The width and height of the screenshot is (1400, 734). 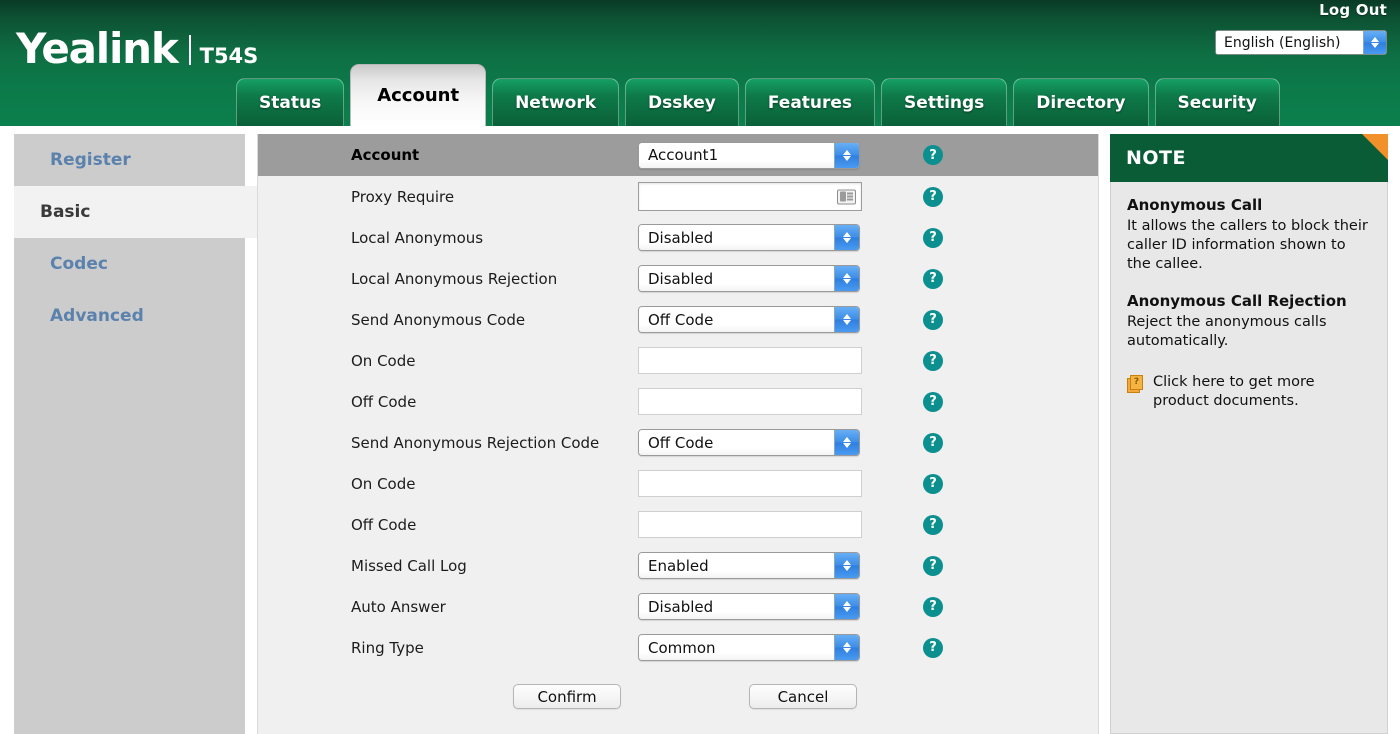 I want to click on language-select: English (English), so click(x=1301, y=42).